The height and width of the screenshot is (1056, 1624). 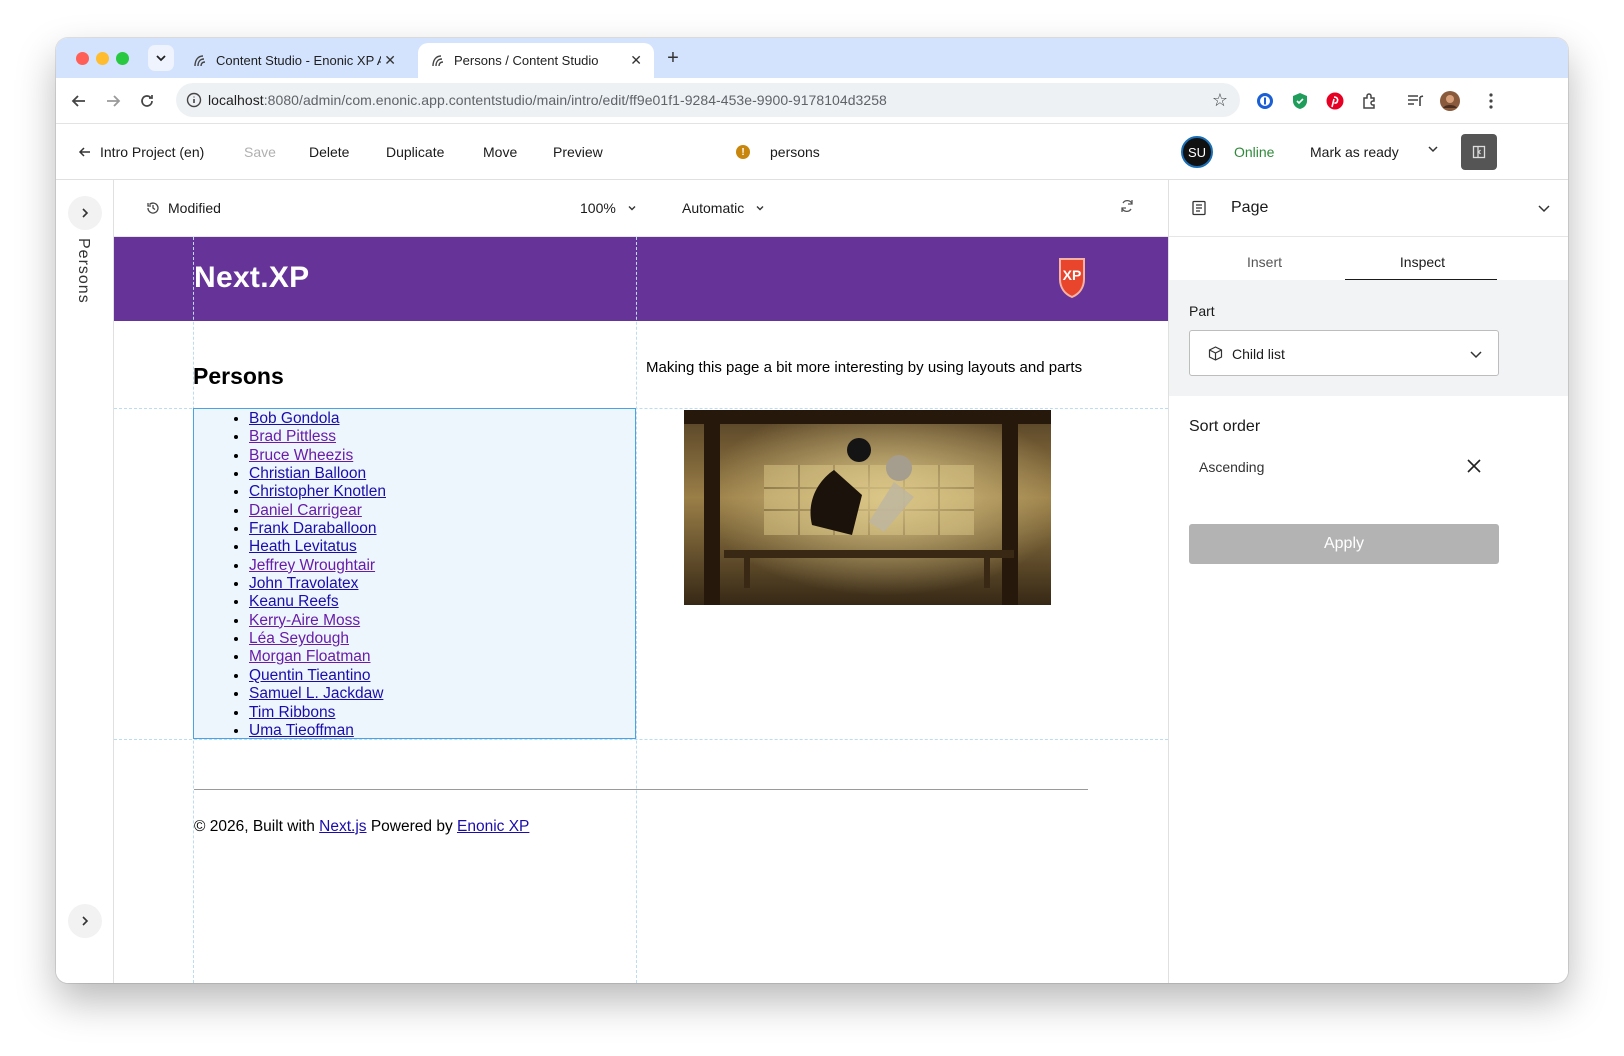 What do you see at coordinates (307, 473) in the screenshot?
I see `person-link: Christian Balloon` at bounding box center [307, 473].